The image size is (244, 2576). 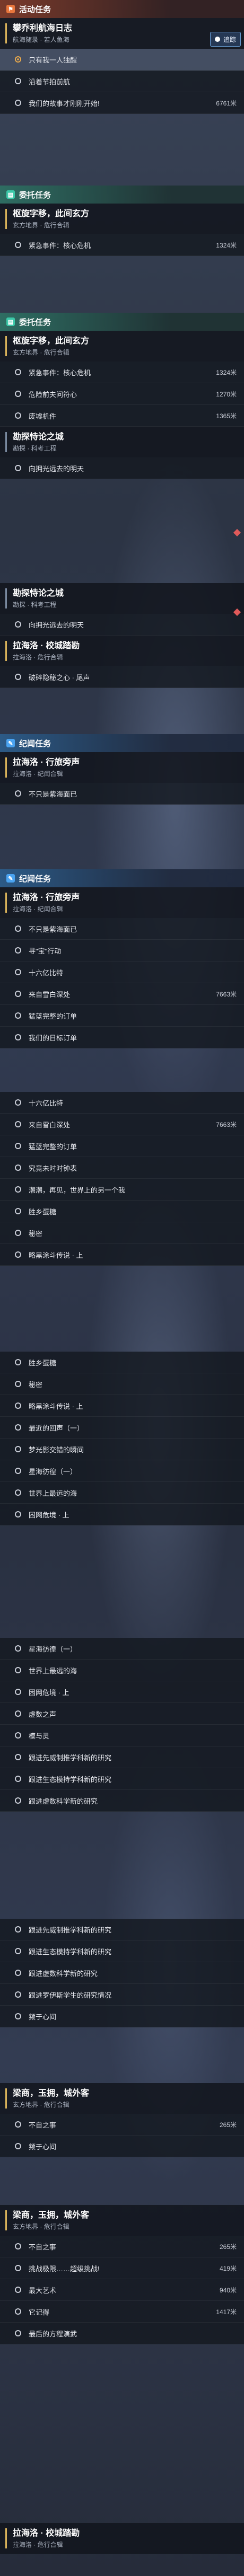 I want to click on pin-icon, so click(x=217, y=39).